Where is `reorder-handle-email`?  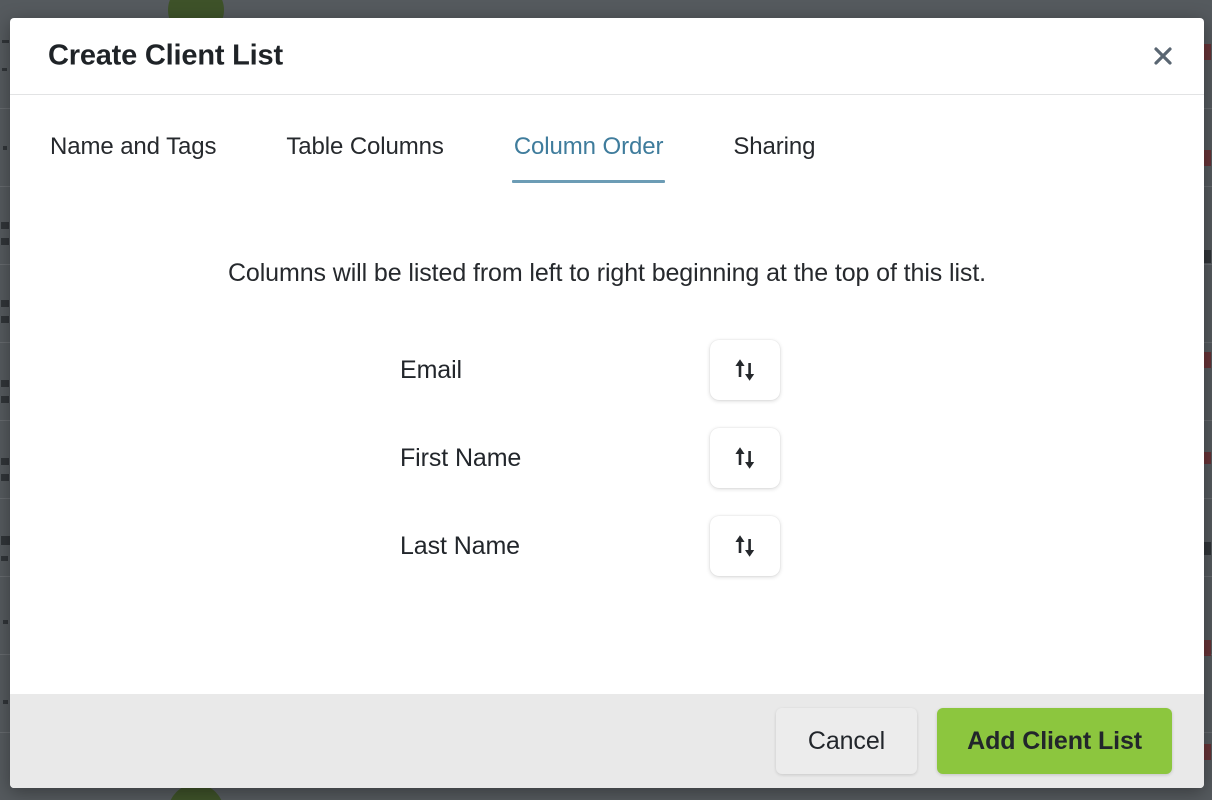 reorder-handle-email is located at coordinates (745, 370).